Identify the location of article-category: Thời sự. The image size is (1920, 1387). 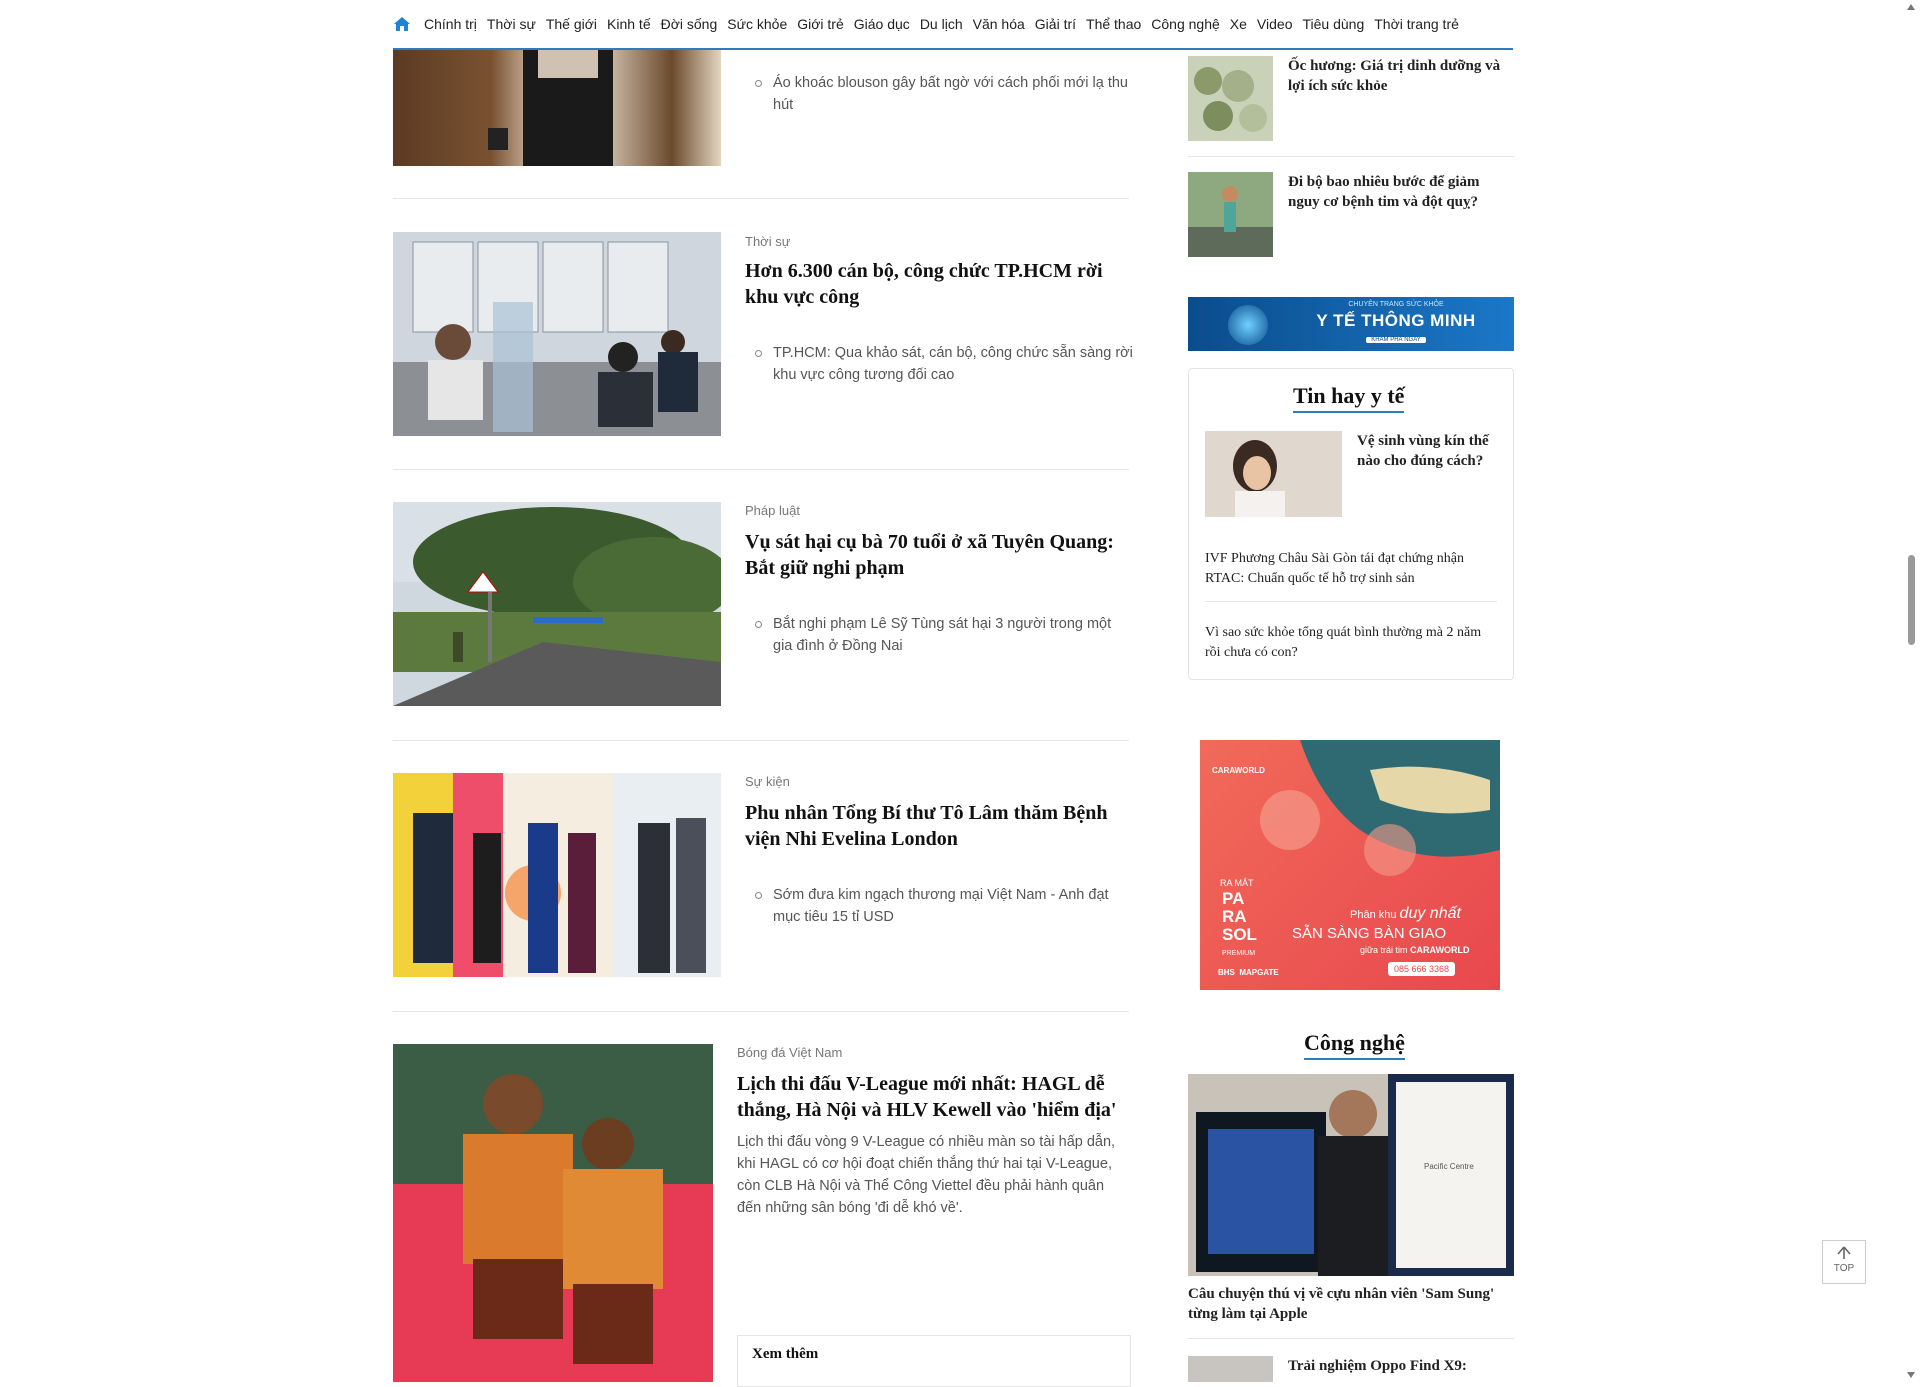
(767, 241).